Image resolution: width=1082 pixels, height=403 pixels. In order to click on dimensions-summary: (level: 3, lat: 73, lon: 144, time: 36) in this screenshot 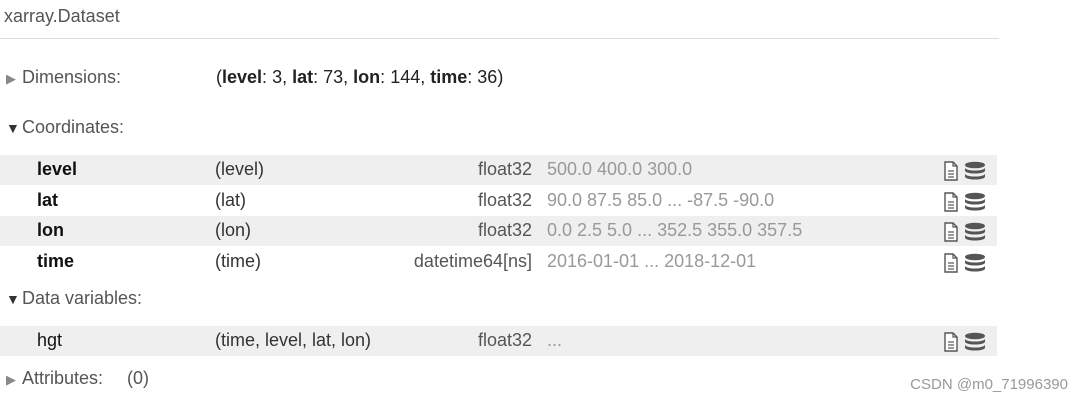, I will do `click(360, 77)`.